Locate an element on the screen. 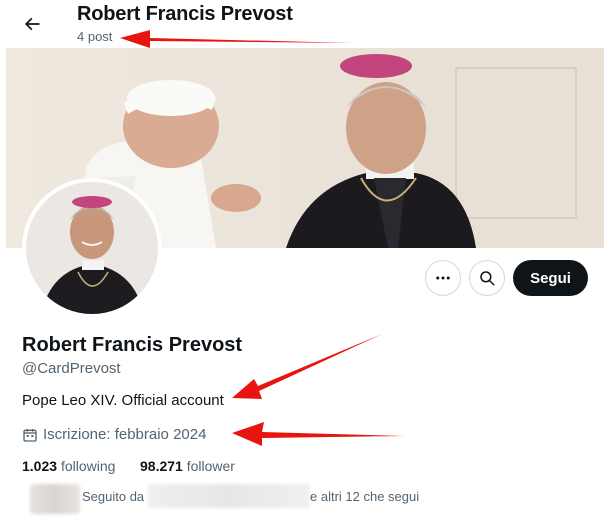  back-button is located at coordinates (32, 24).